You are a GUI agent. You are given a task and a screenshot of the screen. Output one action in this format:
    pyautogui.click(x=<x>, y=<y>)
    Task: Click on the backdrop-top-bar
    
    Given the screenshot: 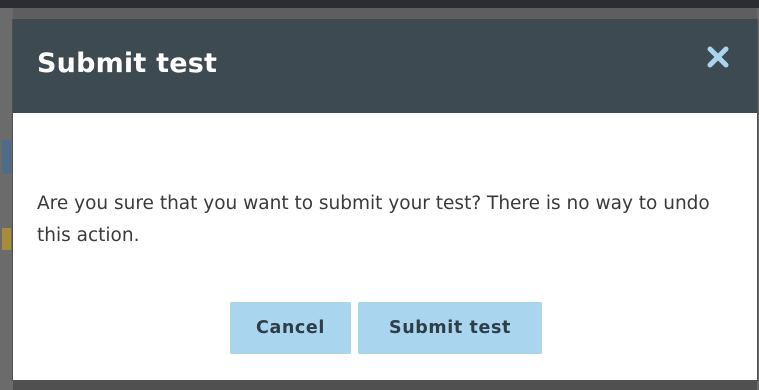 What is the action you would take?
    pyautogui.click(x=379, y=4)
    